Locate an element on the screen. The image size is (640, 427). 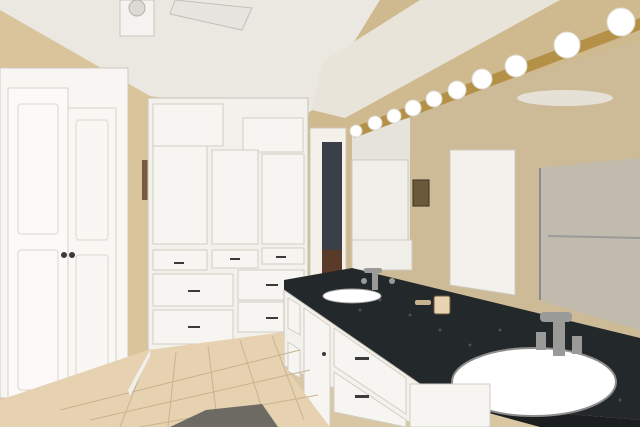
open-doorway is located at coordinates (328, 208).